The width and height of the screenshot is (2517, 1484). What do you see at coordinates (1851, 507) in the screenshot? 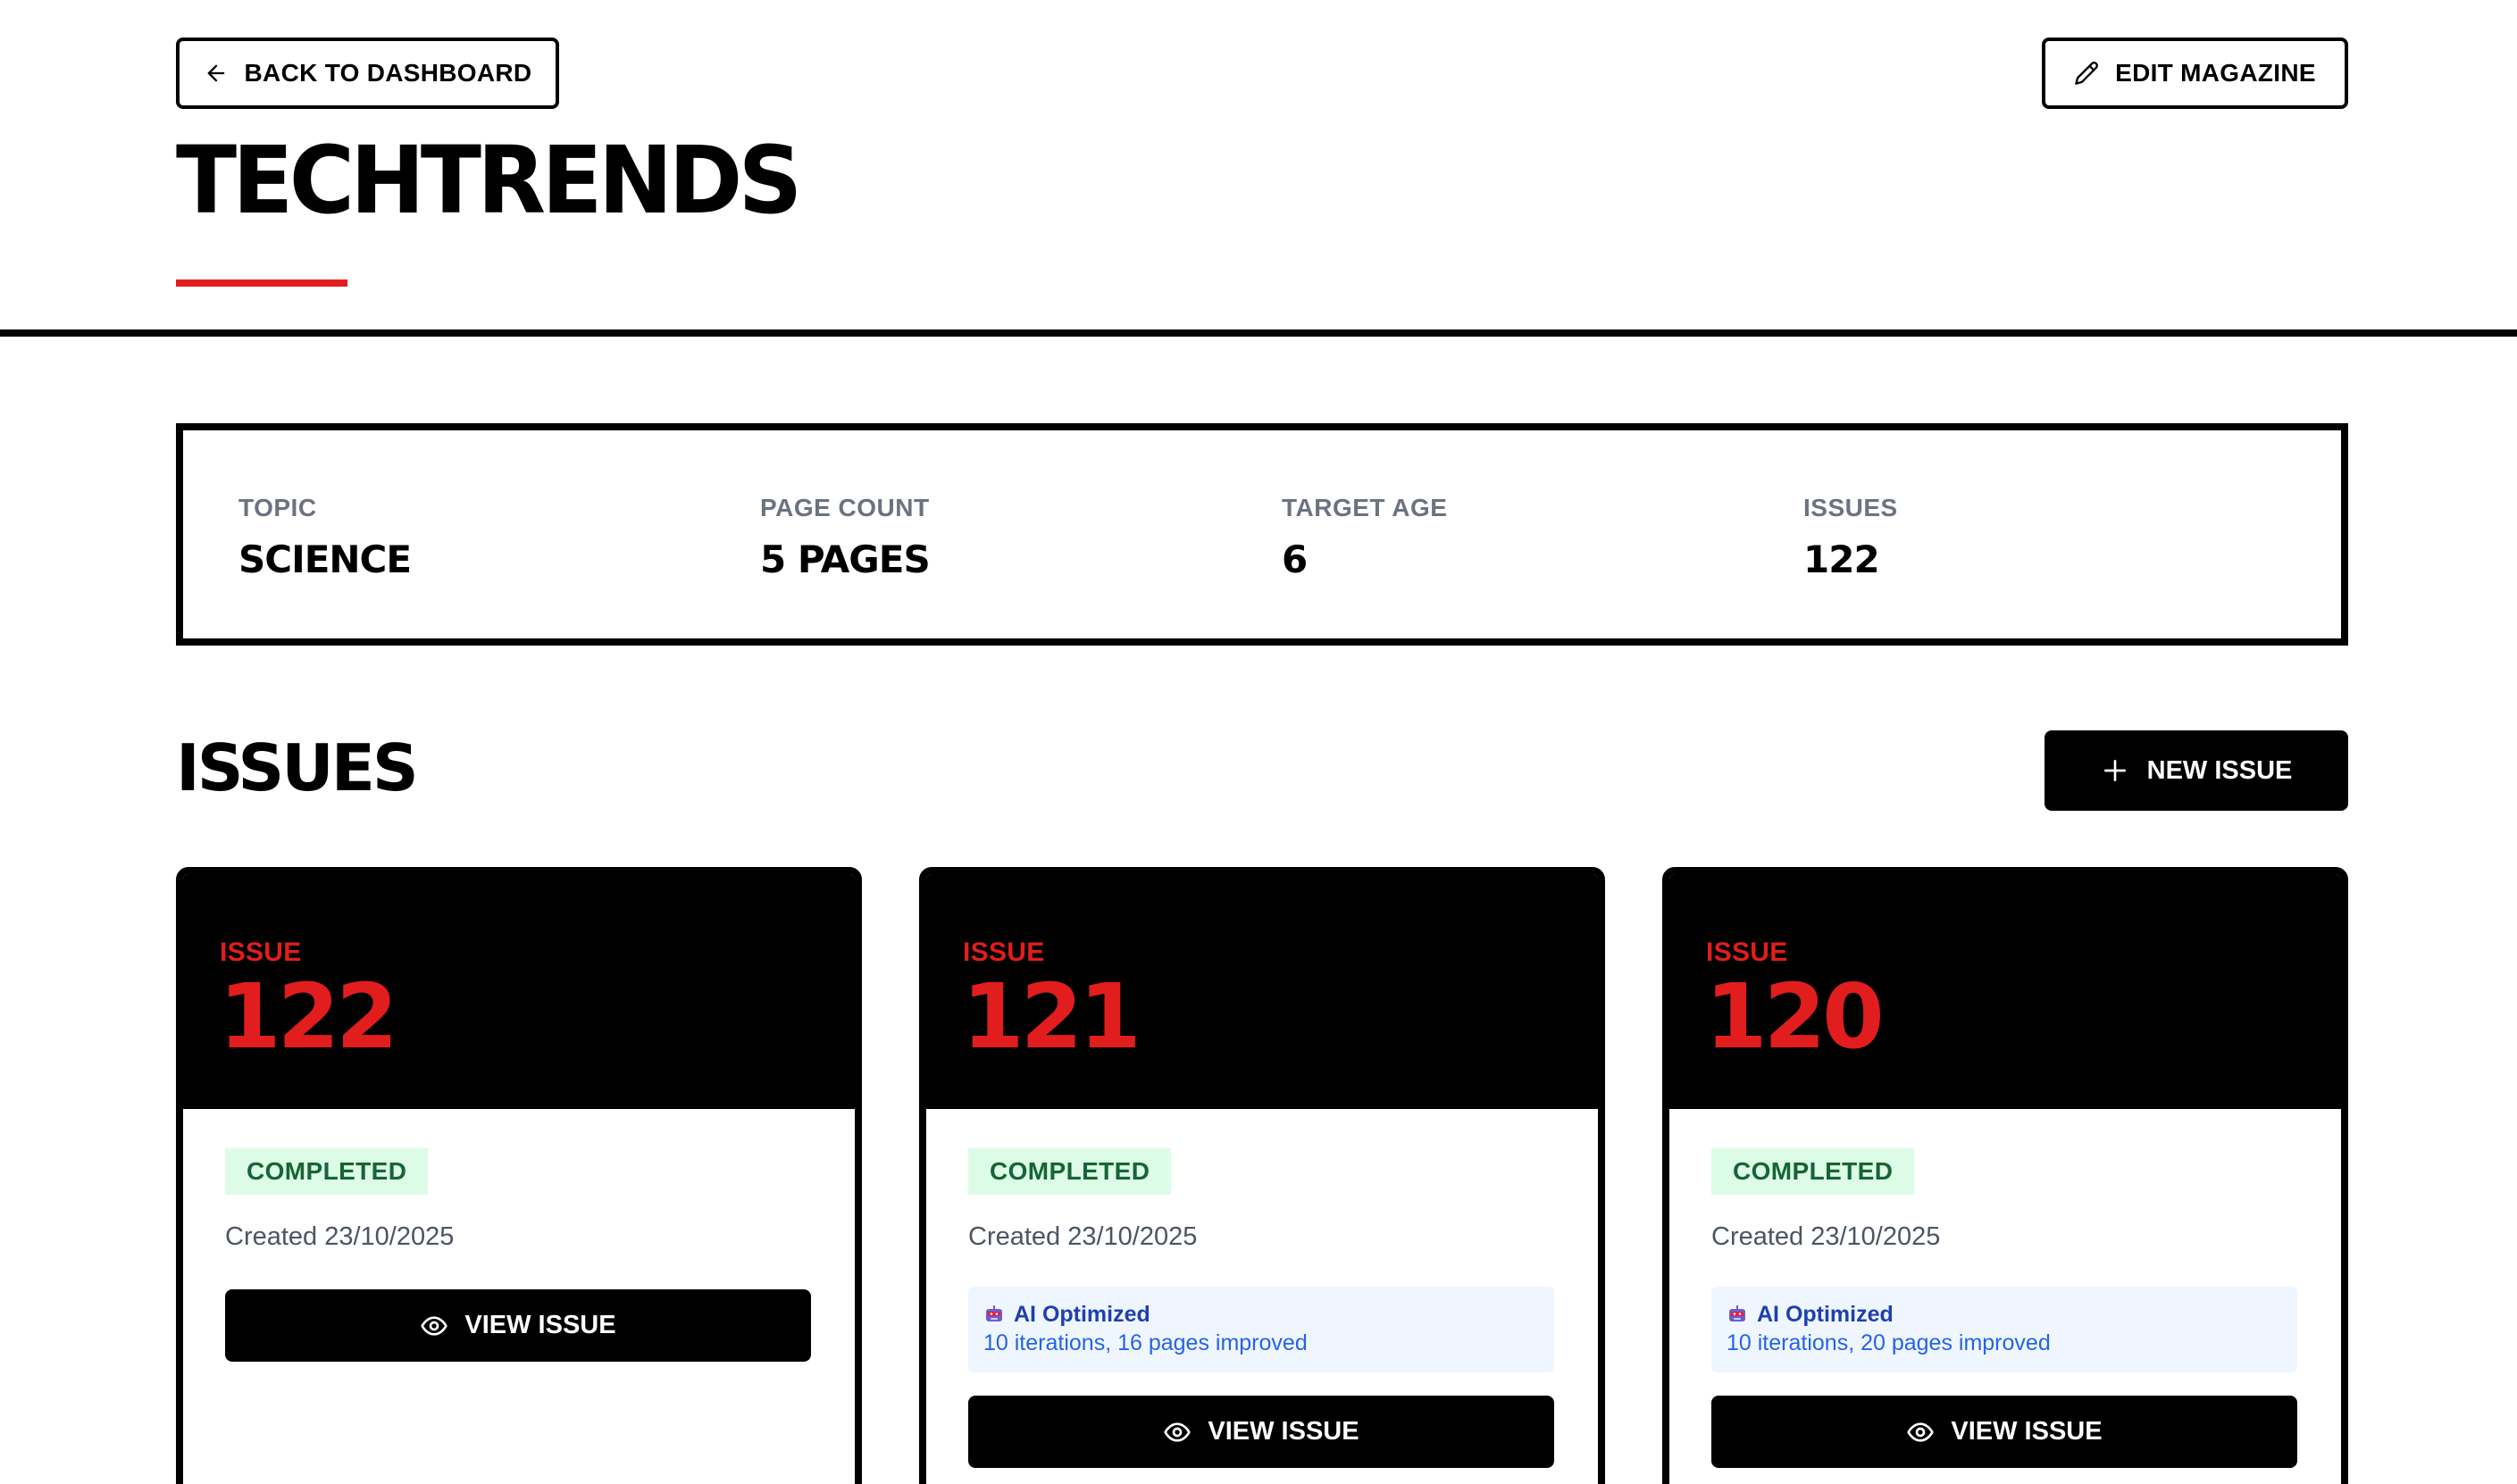
I see `issues-count-label: ISSUES` at bounding box center [1851, 507].